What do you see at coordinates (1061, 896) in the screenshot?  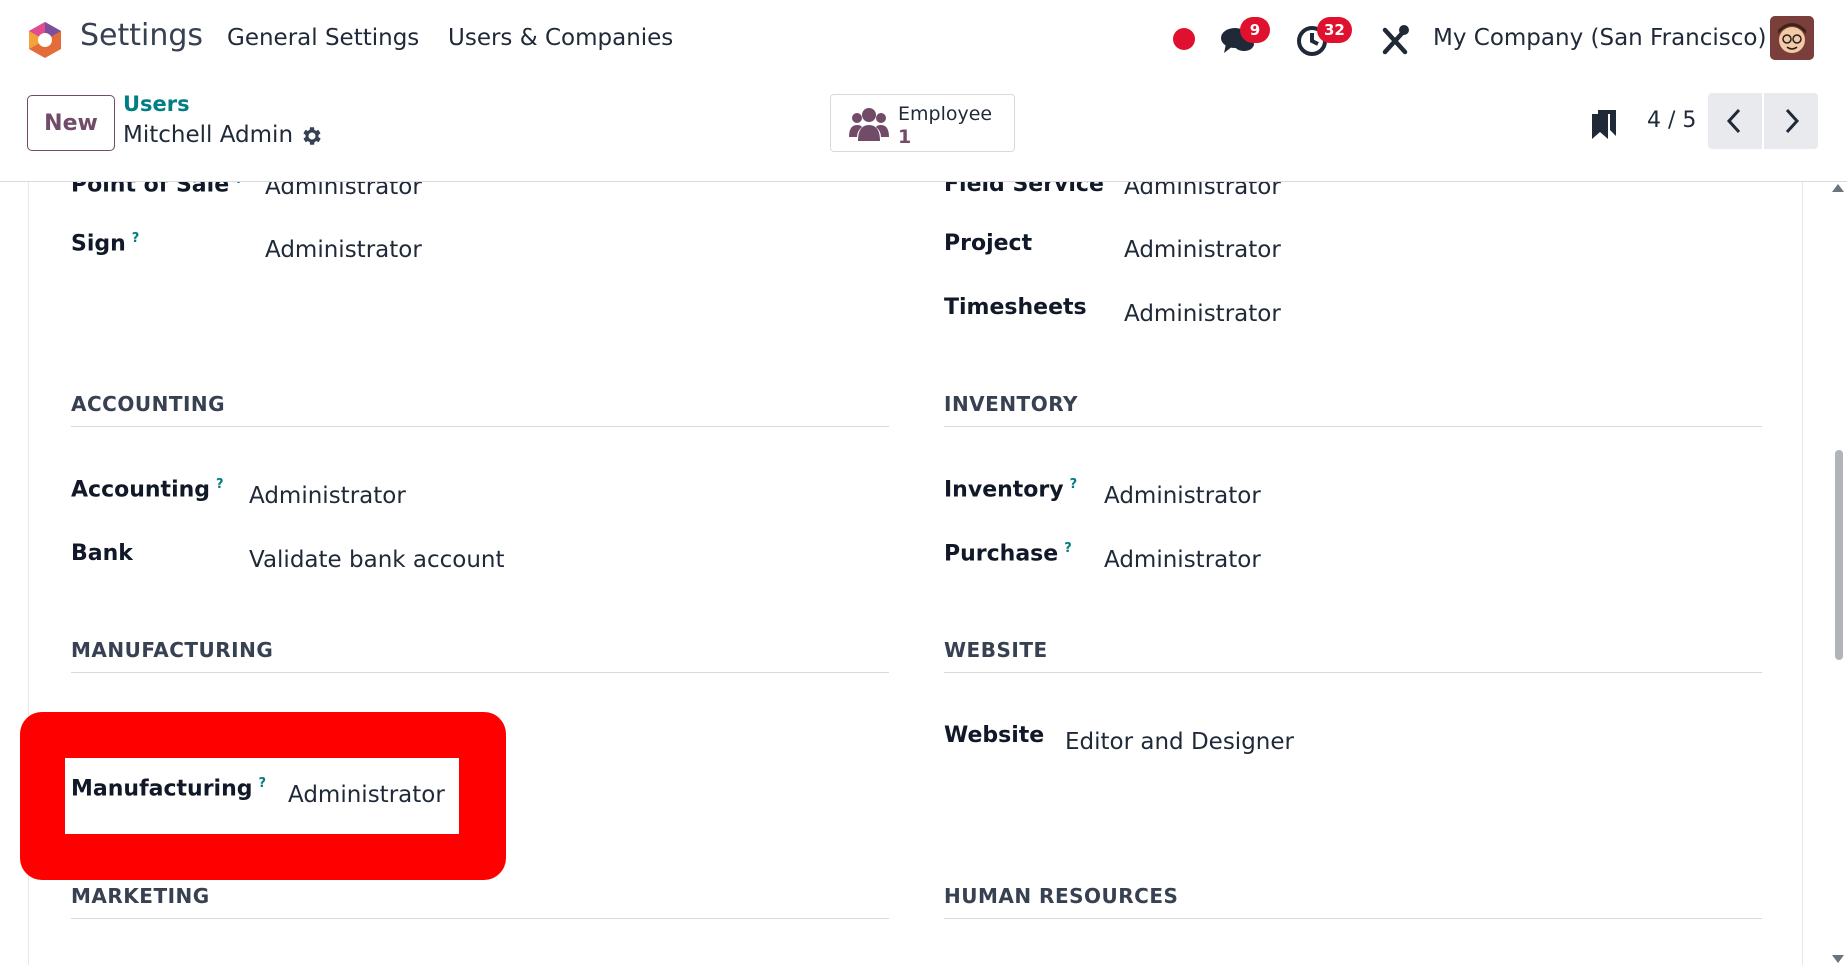 I see `section-title-human-resources: HUMAN RESOURCES` at bounding box center [1061, 896].